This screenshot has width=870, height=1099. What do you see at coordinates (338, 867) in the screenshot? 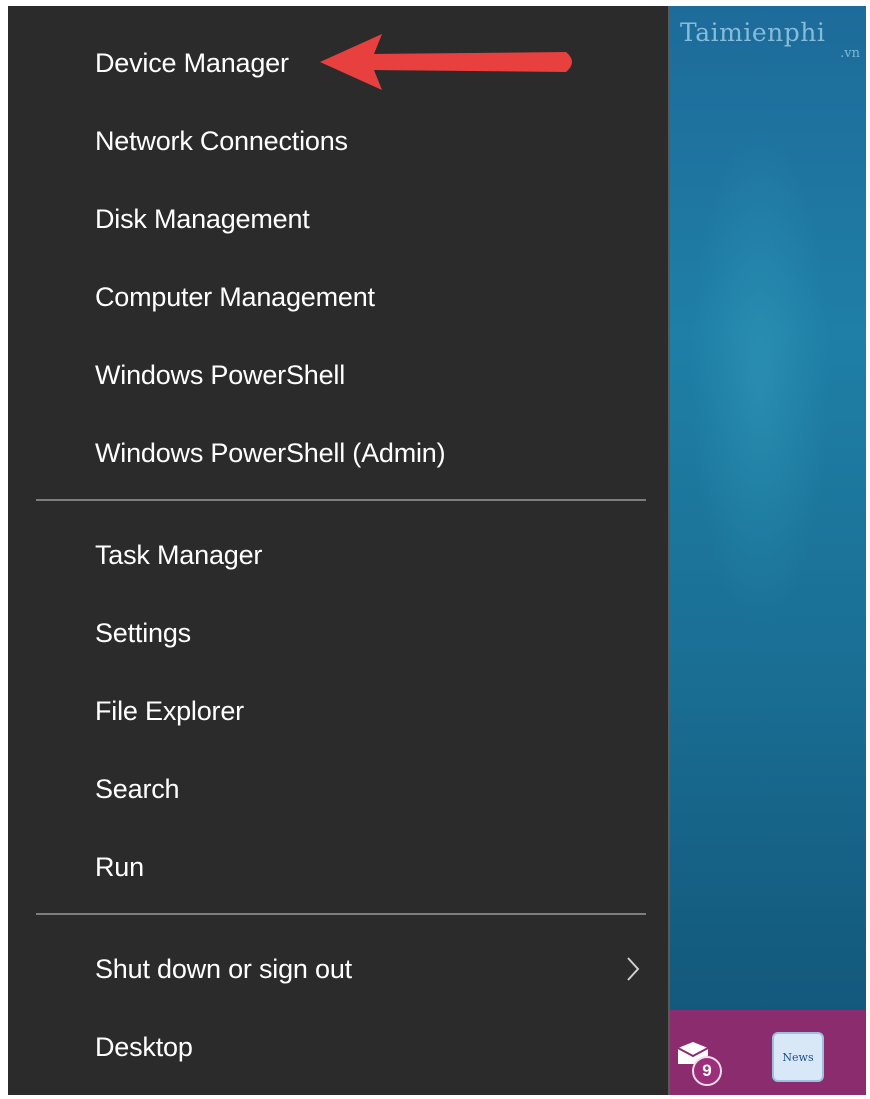
I see `menu-item-run: Run` at bounding box center [338, 867].